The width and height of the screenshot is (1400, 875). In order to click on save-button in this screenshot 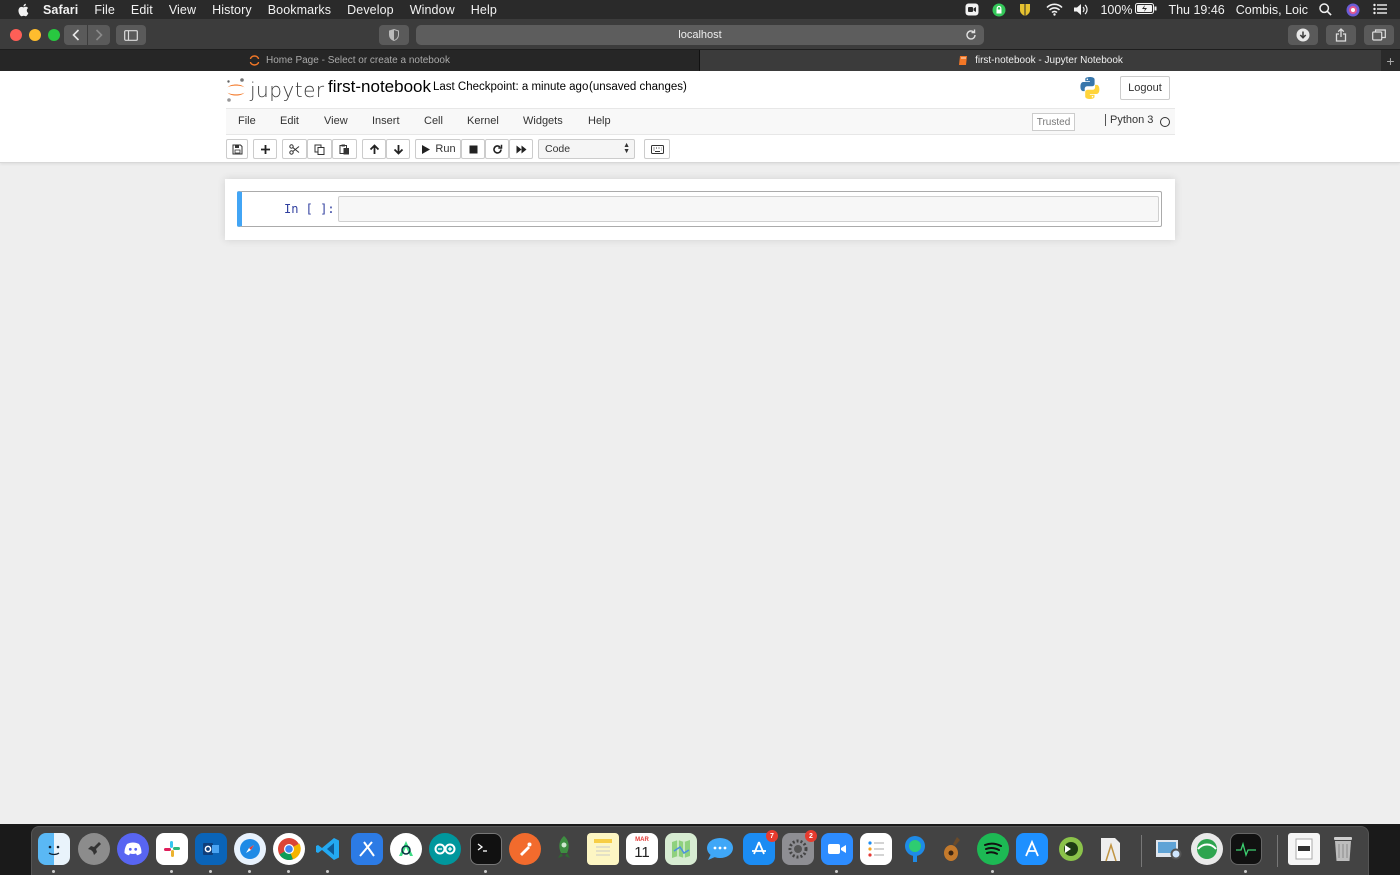, I will do `click(237, 149)`.